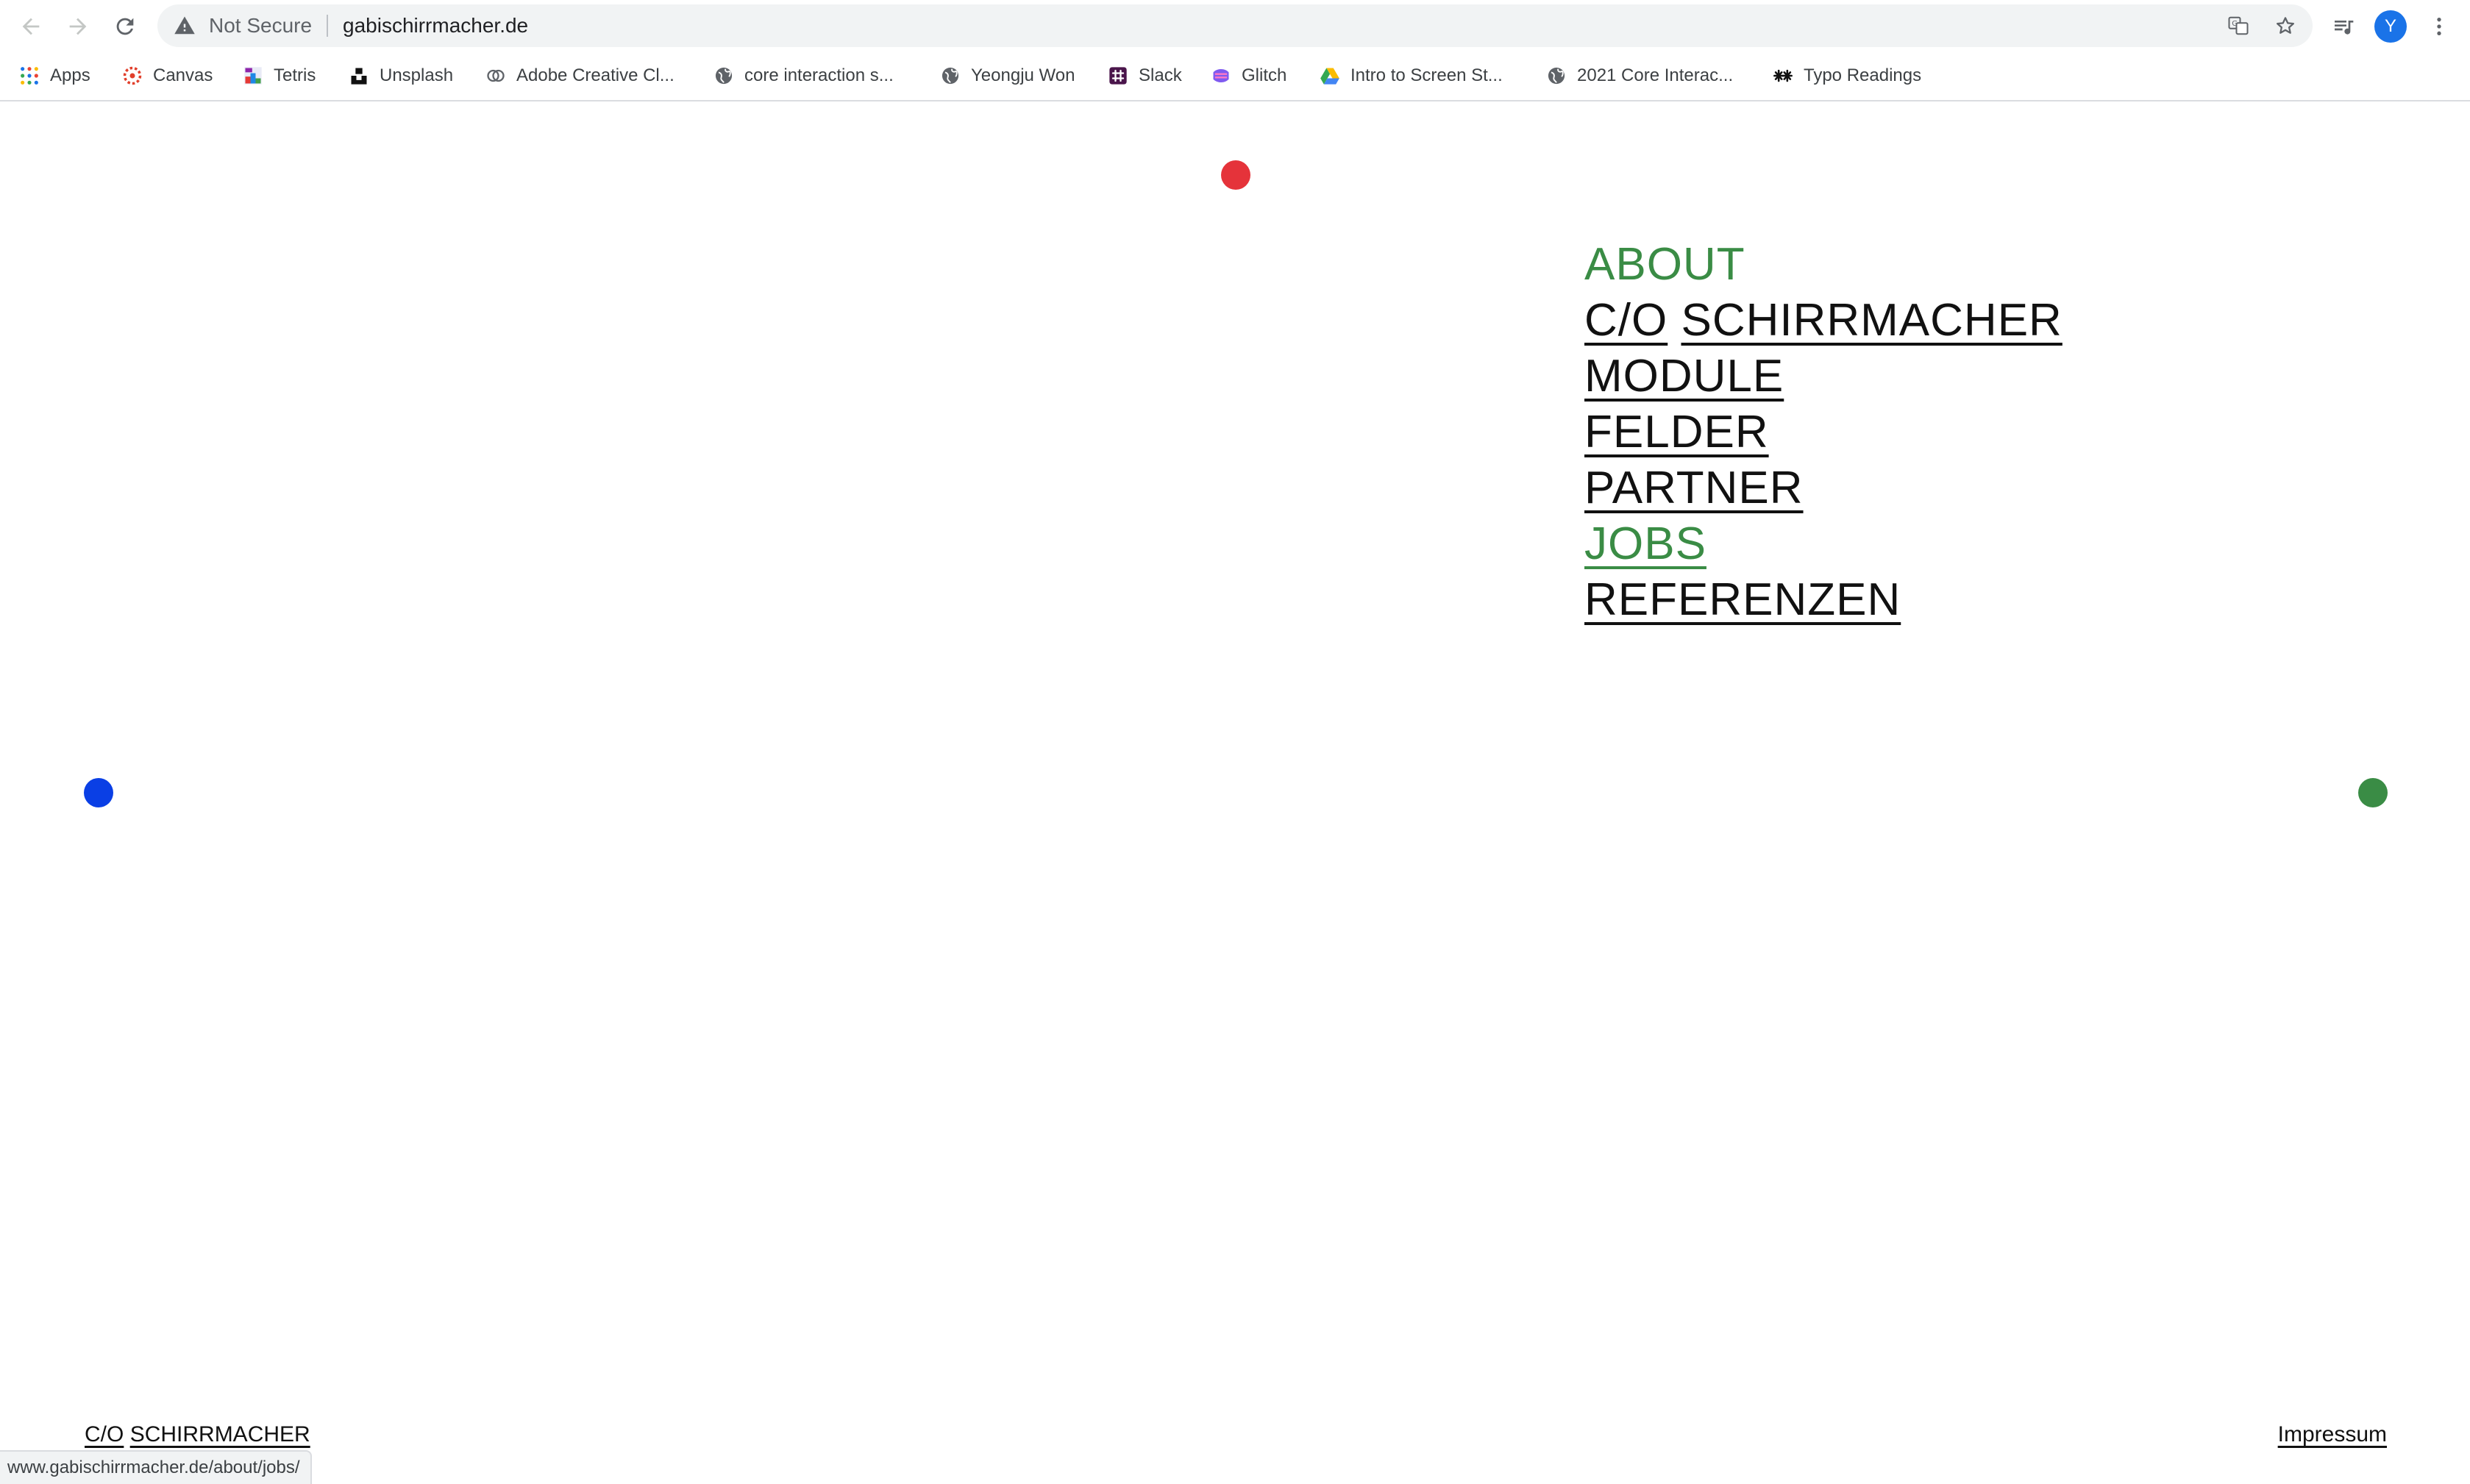  Describe the element at coordinates (436, 25) in the screenshot. I see `url-text: gabischirrmacher.de` at that location.